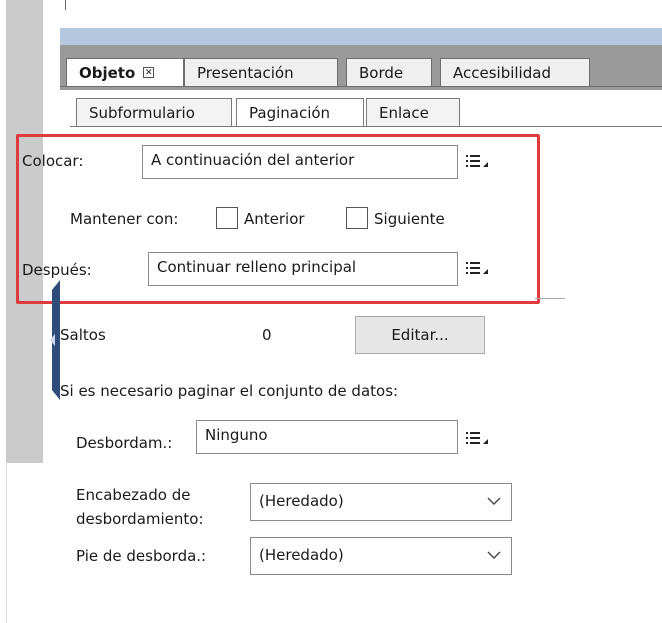 This screenshot has width=662, height=623. What do you see at coordinates (550, 298) in the screenshot?
I see `separator-line` at bounding box center [550, 298].